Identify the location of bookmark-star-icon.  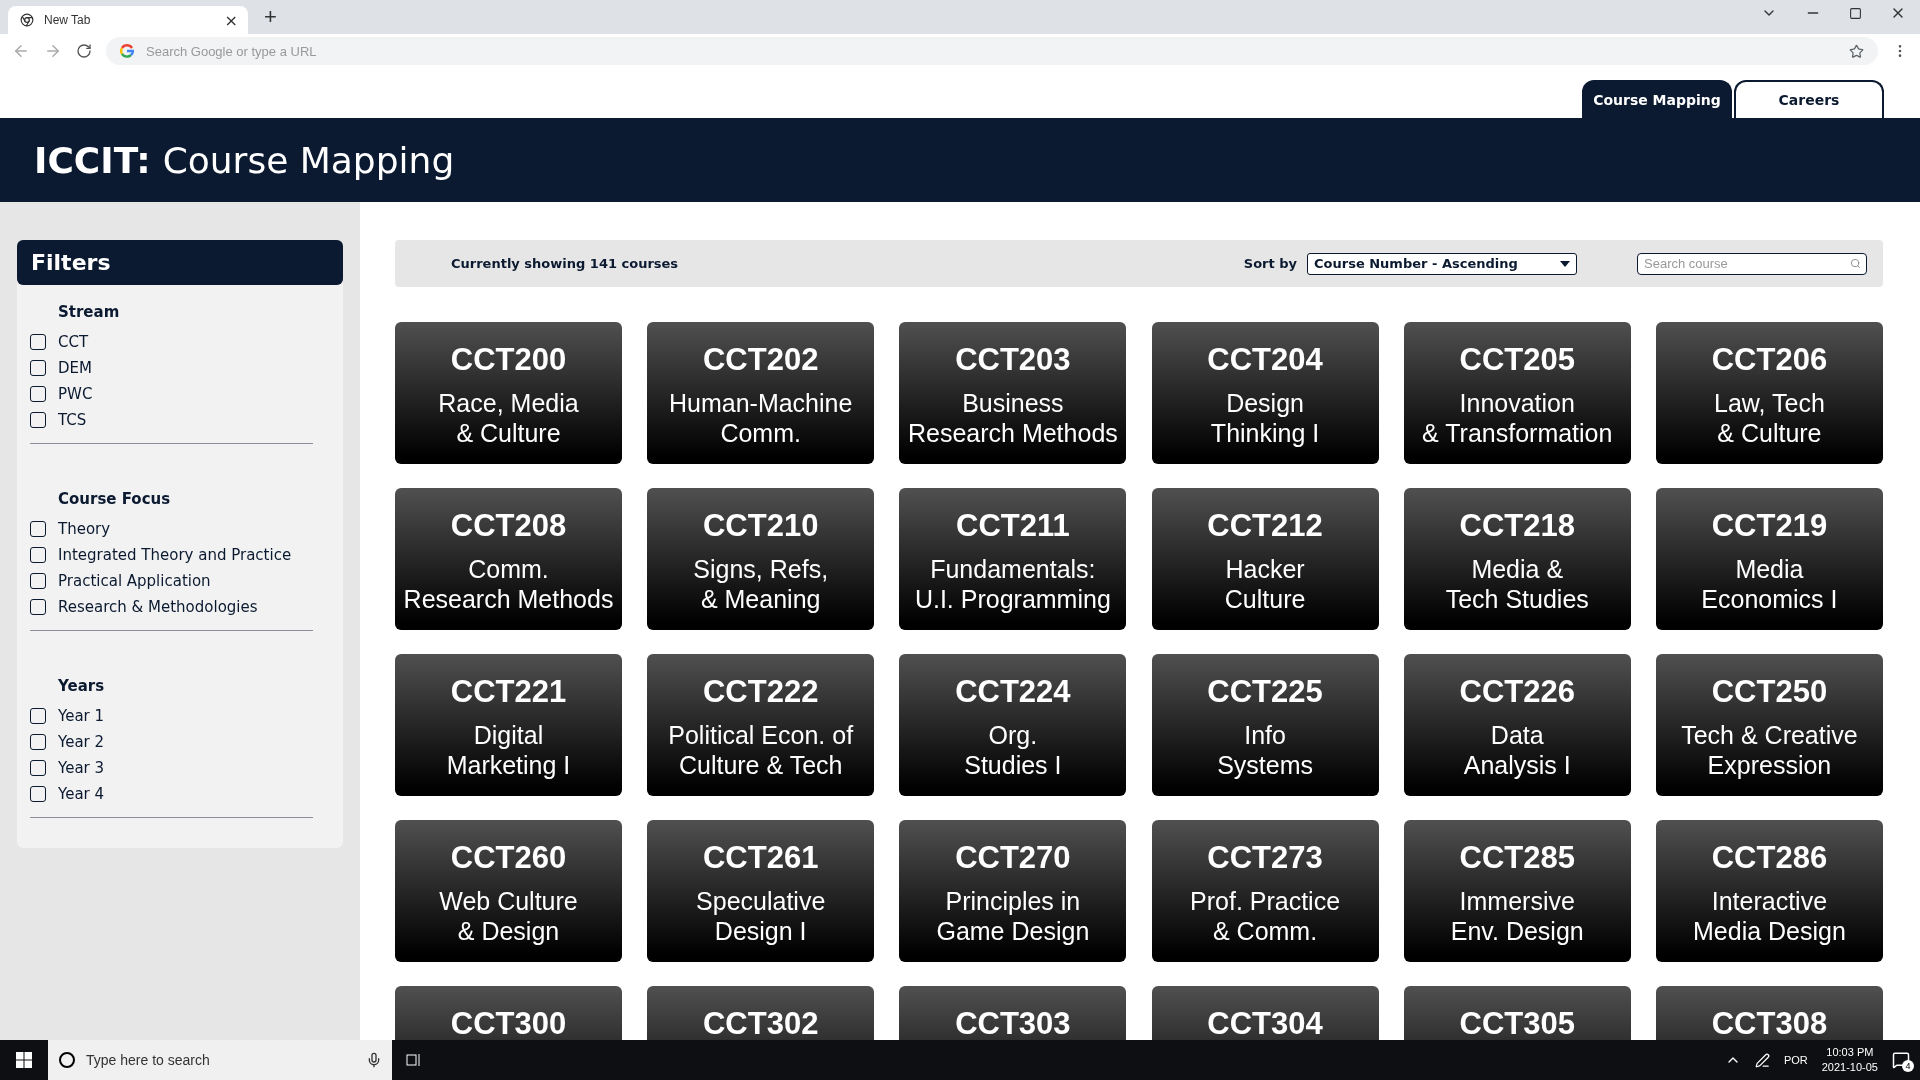
(1856, 51).